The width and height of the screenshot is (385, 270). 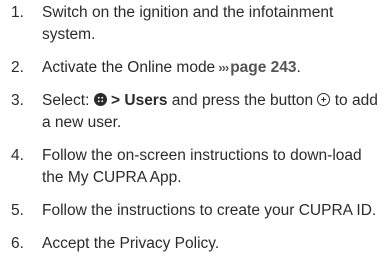 What do you see at coordinates (263, 67) in the screenshot?
I see `page-reference-link: page 243` at bounding box center [263, 67].